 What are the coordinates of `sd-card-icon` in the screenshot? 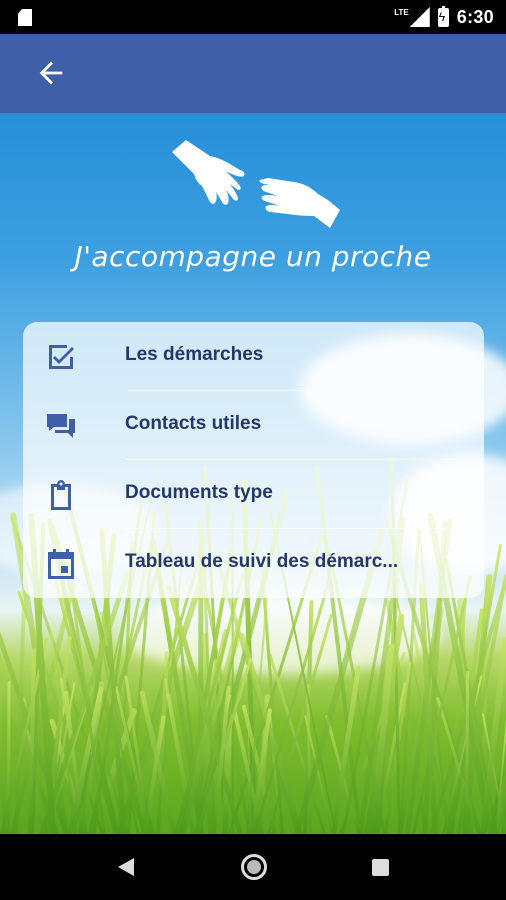 It's located at (25, 17).